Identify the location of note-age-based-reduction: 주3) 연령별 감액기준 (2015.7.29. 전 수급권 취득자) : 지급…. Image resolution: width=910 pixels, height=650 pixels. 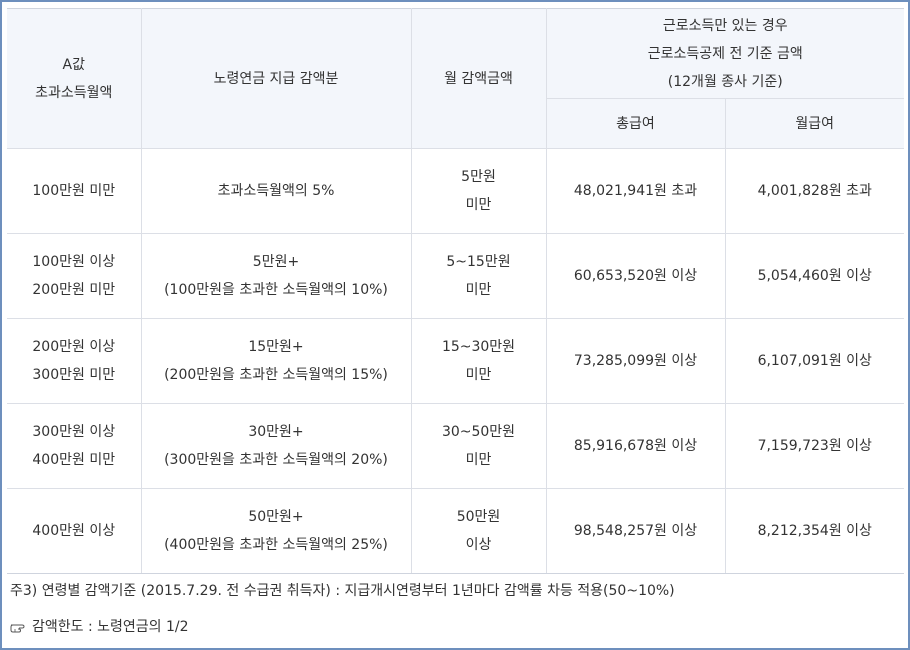
(342, 591).